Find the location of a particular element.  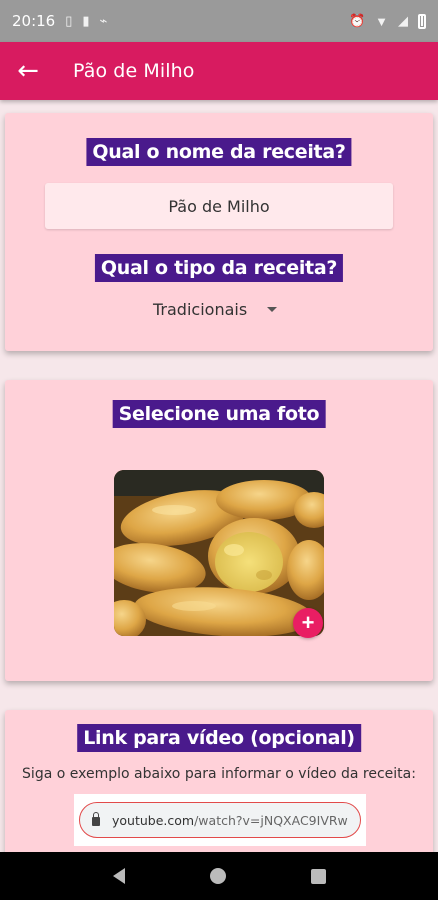

status-left: 20:16 ▯ ▮ ⌁ is located at coordinates (59, 21).